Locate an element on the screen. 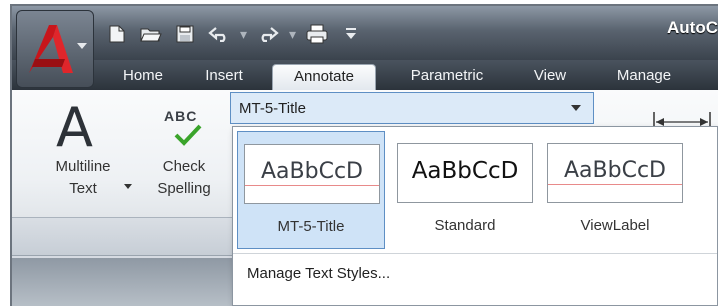 Image resolution: width=718 pixels, height=306 pixels. check-spelling-label-line1: Check is located at coordinates (184, 166).